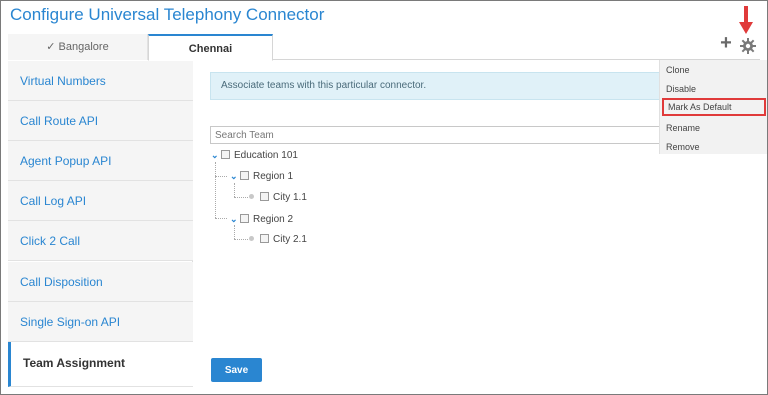 The image size is (768, 395). Describe the element at coordinates (746, 20) in the screenshot. I see `arrow-down-icon` at that location.